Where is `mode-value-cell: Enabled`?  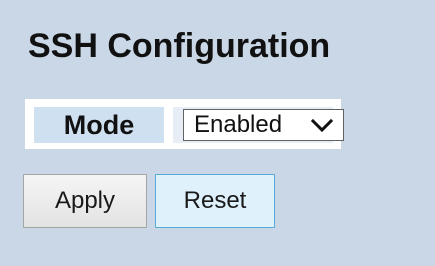 mode-value-cell: Enabled is located at coordinates (258, 125).